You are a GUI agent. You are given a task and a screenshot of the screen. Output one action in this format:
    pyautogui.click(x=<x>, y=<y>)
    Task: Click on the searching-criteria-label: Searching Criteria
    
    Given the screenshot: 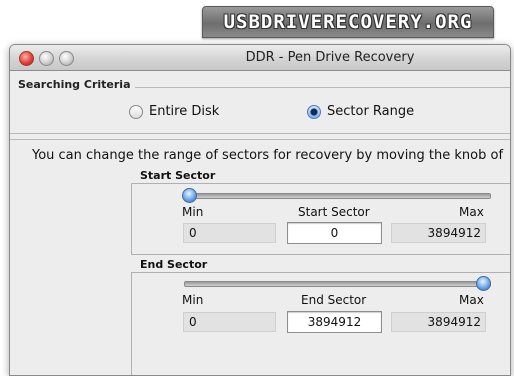 What is the action you would take?
    pyautogui.click(x=74, y=84)
    